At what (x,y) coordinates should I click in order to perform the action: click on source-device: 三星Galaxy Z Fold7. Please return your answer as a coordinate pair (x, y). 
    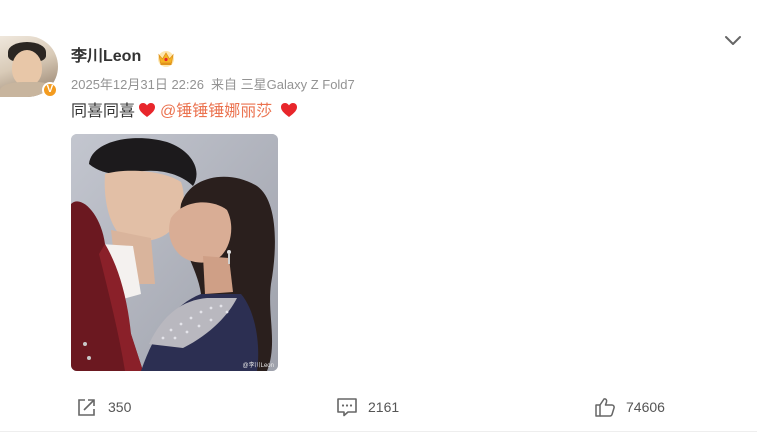
    Looking at the image, I should click on (297, 84).